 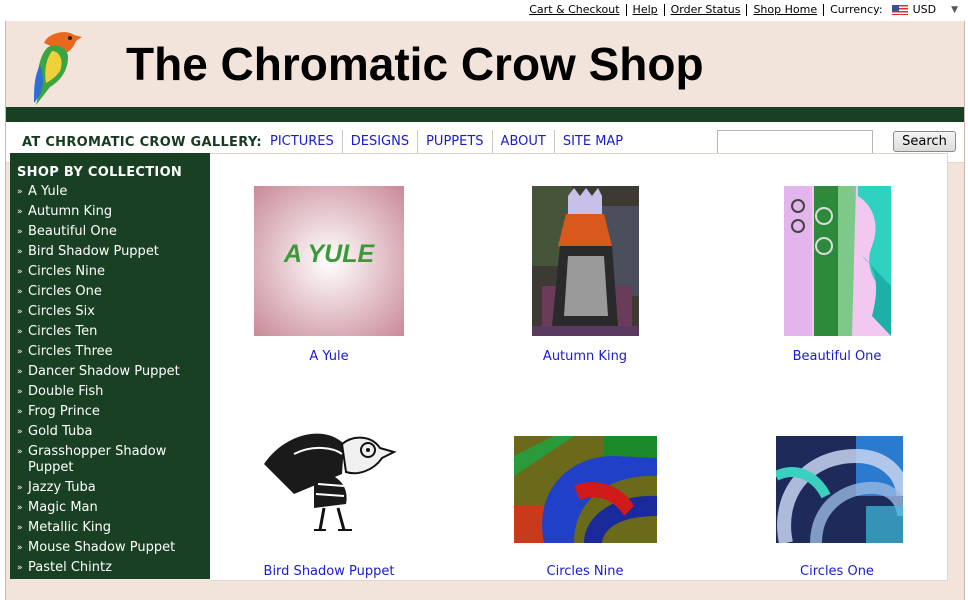 What do you see at coordinates (524, 141) in the screenshot?
I see `nav-about-link: ABOUT` at bounding box center [524, 141].